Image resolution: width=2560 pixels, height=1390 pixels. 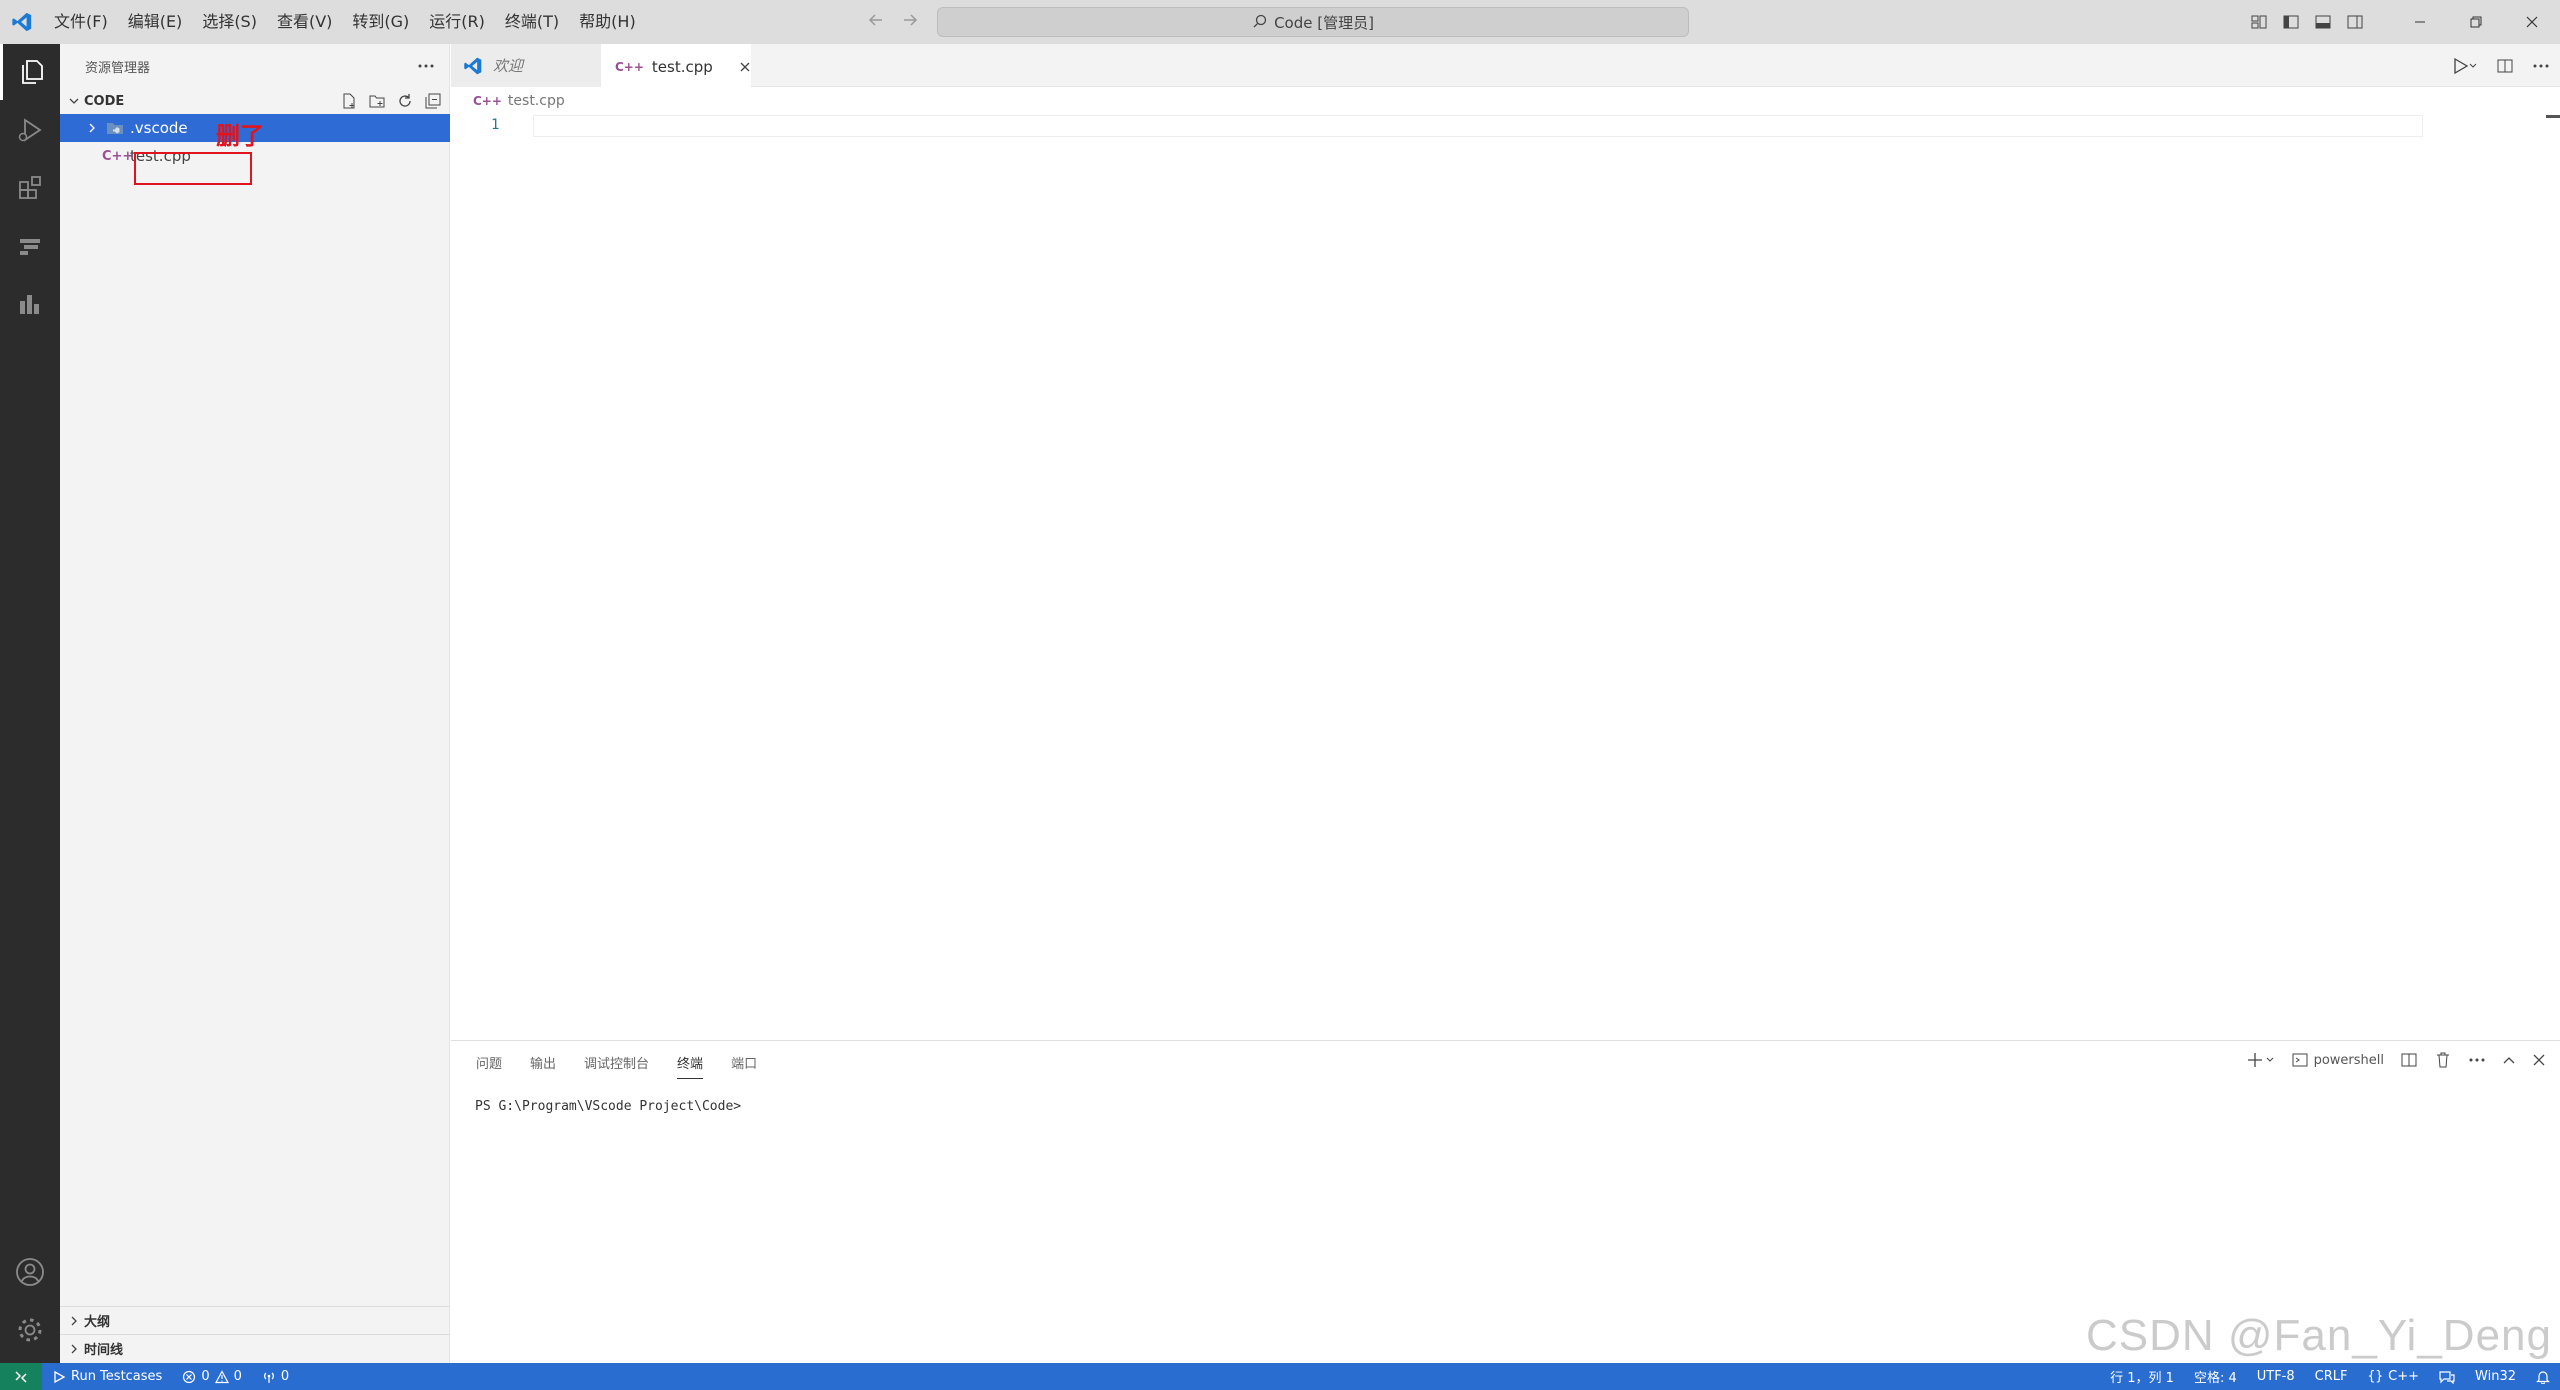 What do you see at coordinates (189, 1377) in the screenshot?
I see `error-icon` at bounding box center [189, 1377].